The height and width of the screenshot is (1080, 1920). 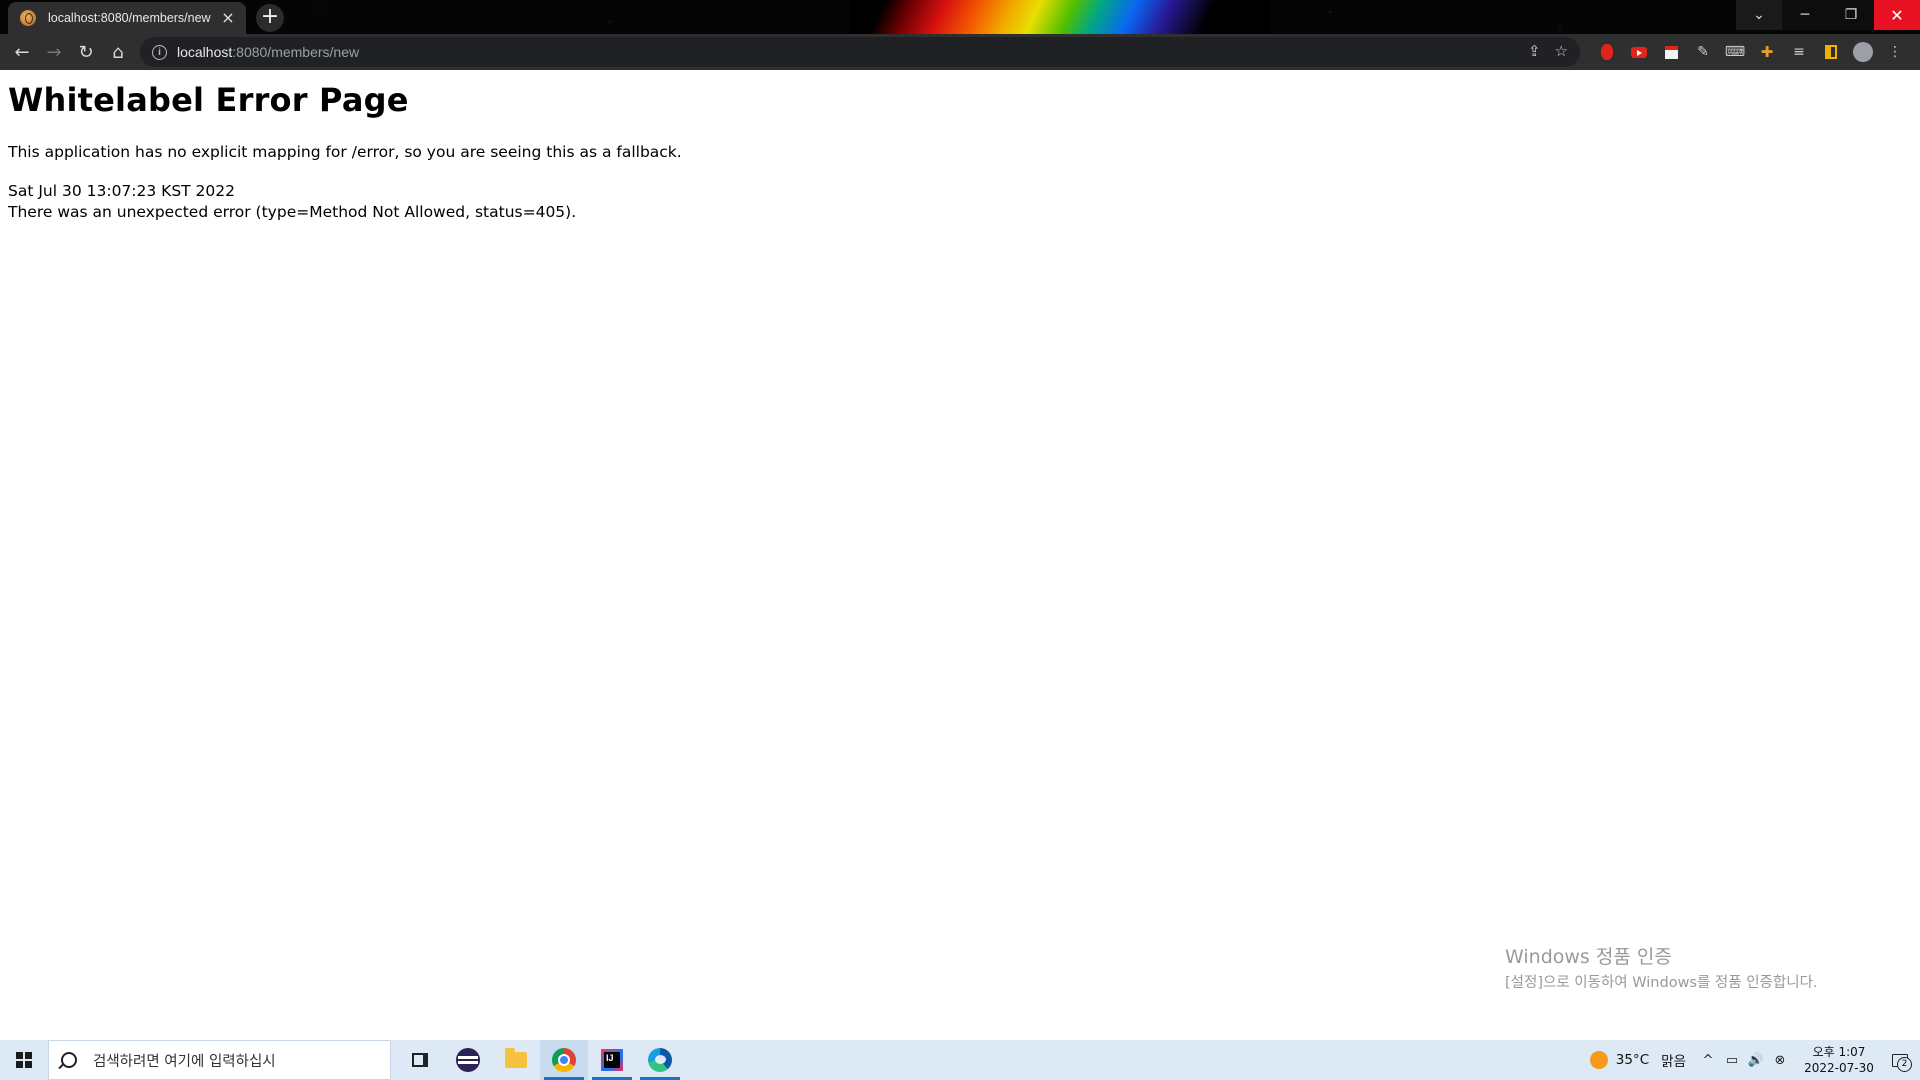 I want to click on taskbar-search: 검색하려면 여기에 입력하십시, so click(x=219, y=1060).